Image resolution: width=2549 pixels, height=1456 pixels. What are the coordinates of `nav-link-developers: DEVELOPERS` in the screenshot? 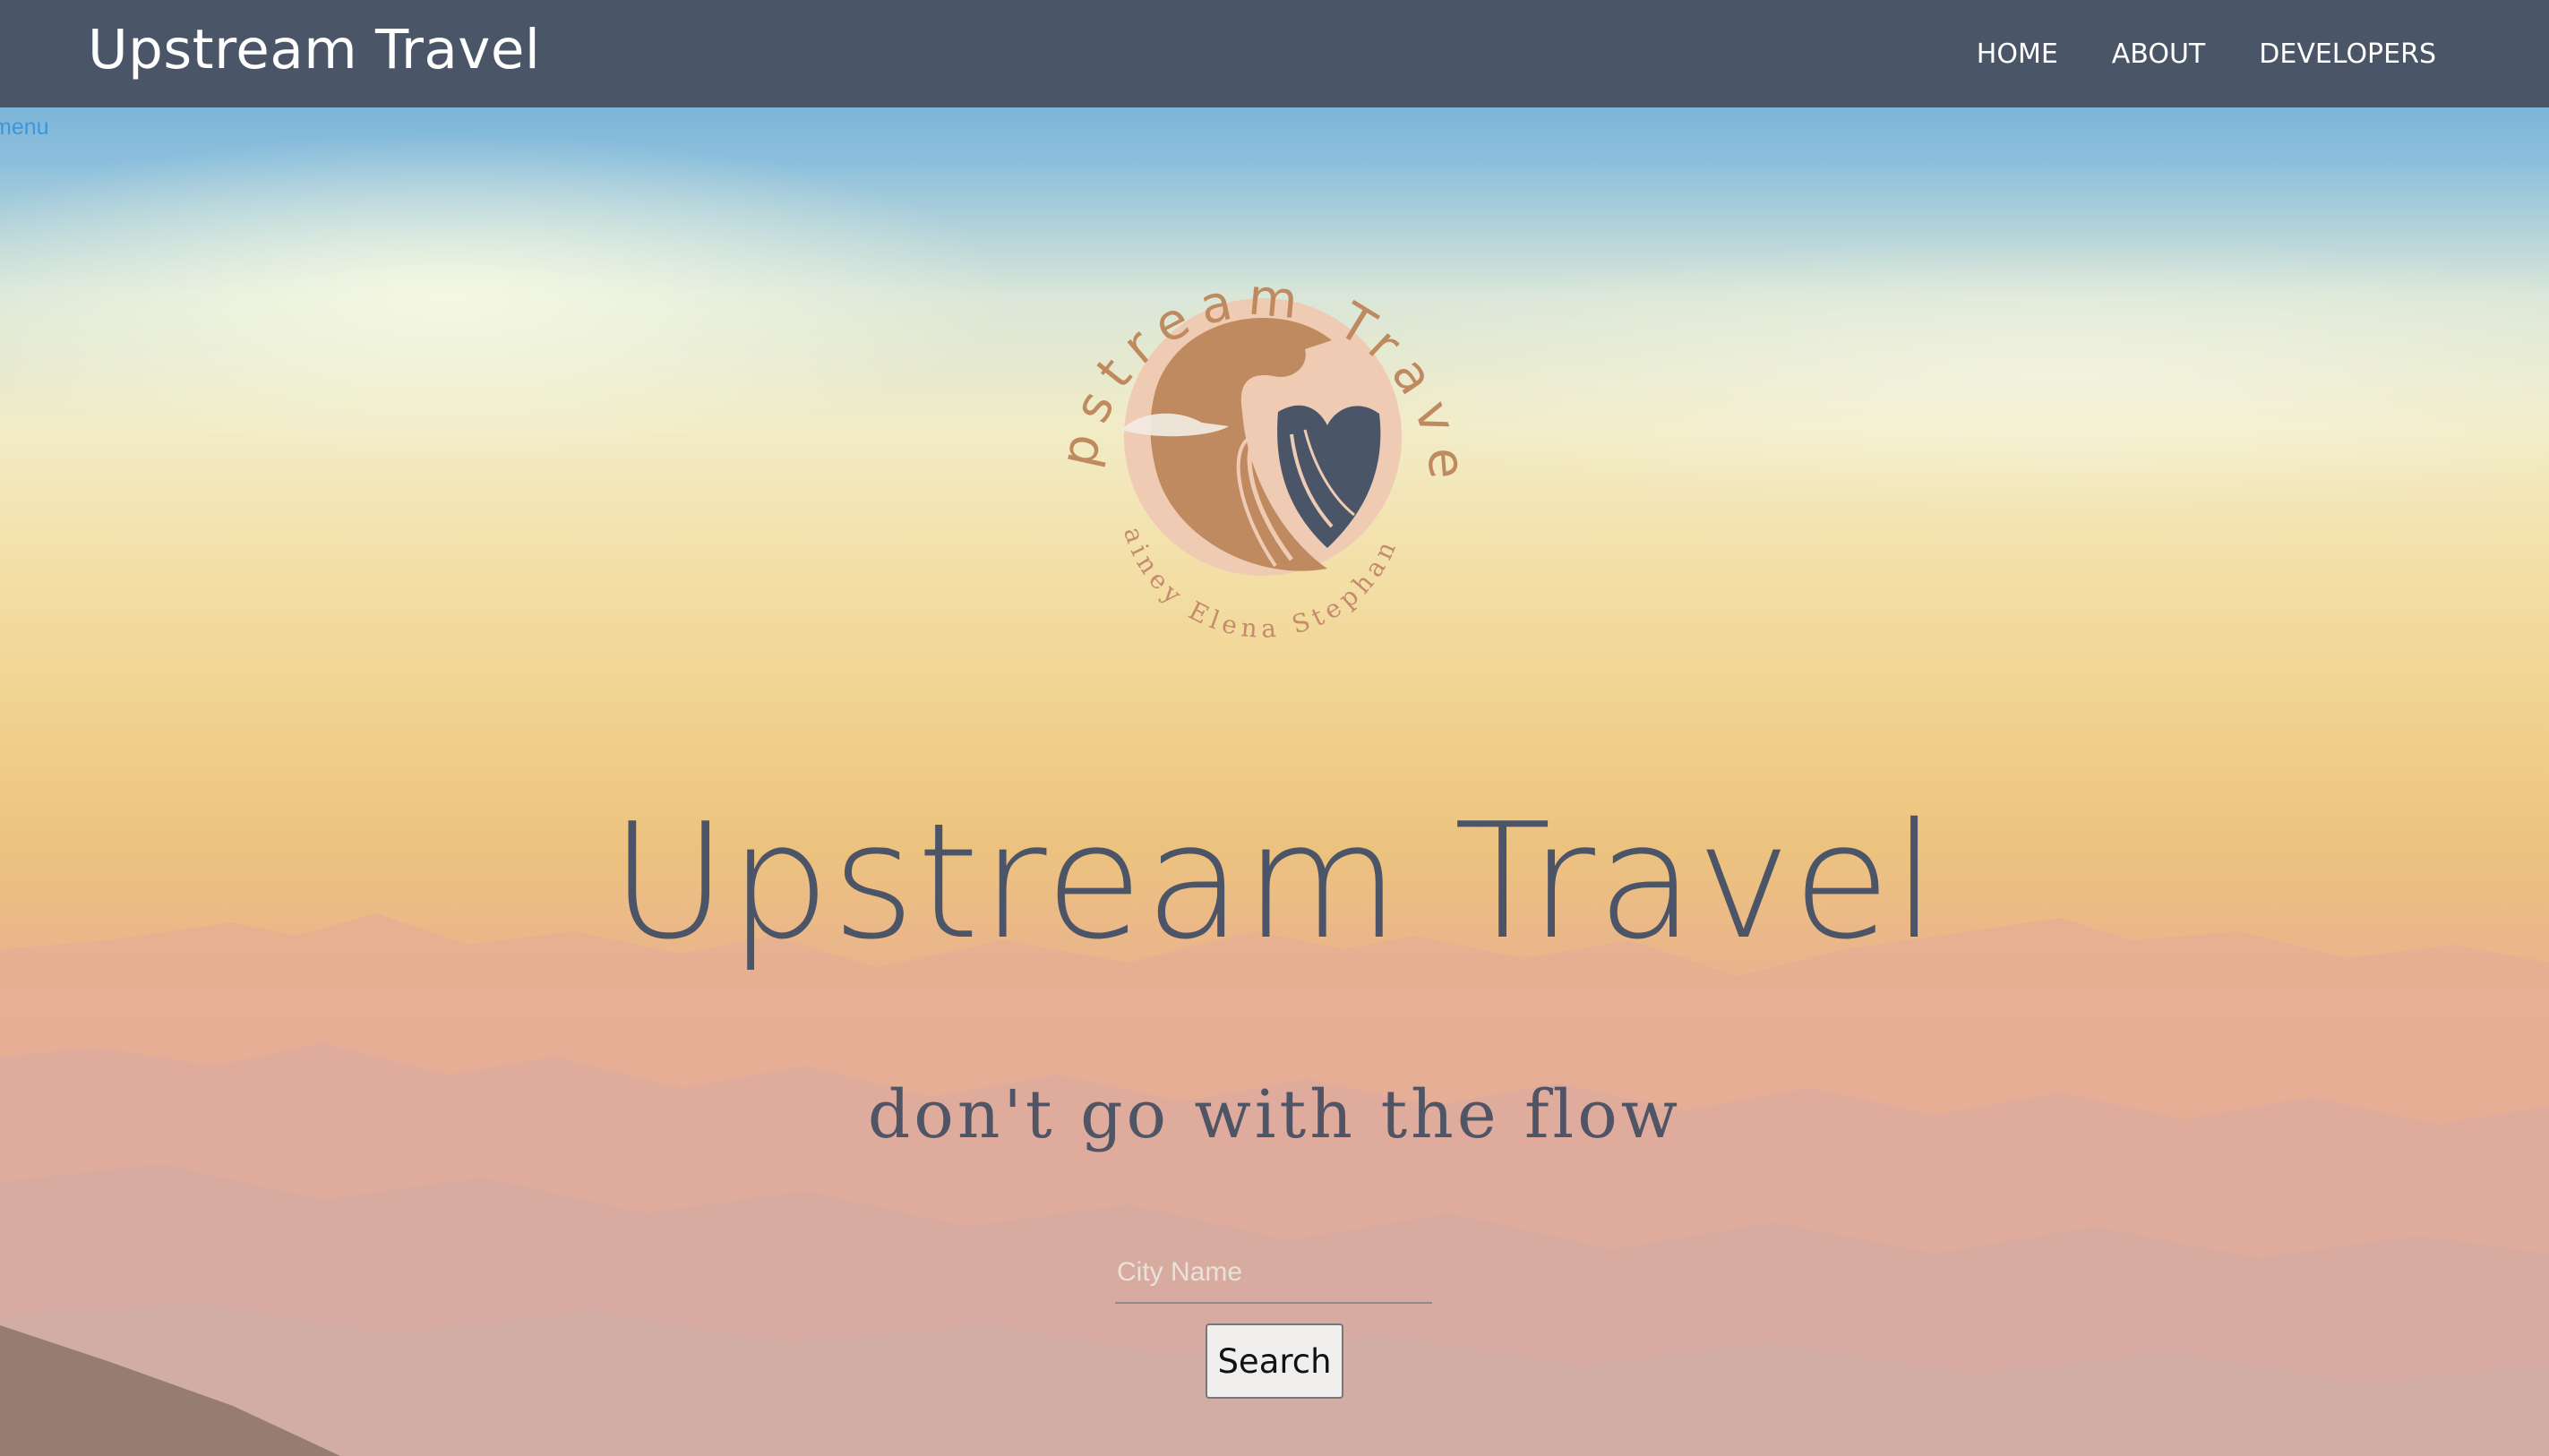 It's located at (2347, 54).